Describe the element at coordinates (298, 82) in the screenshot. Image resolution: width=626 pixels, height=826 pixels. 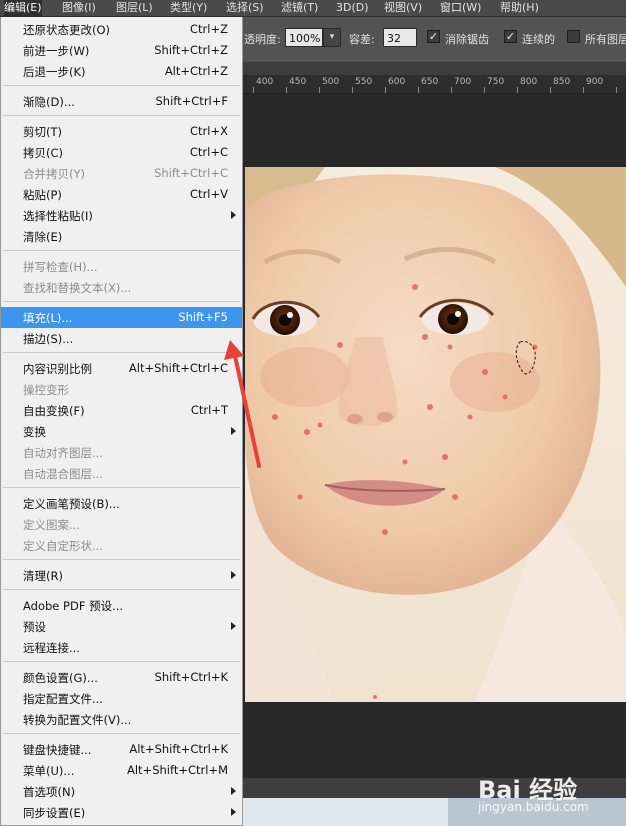
I see `ruler-tick: 450` at that location.